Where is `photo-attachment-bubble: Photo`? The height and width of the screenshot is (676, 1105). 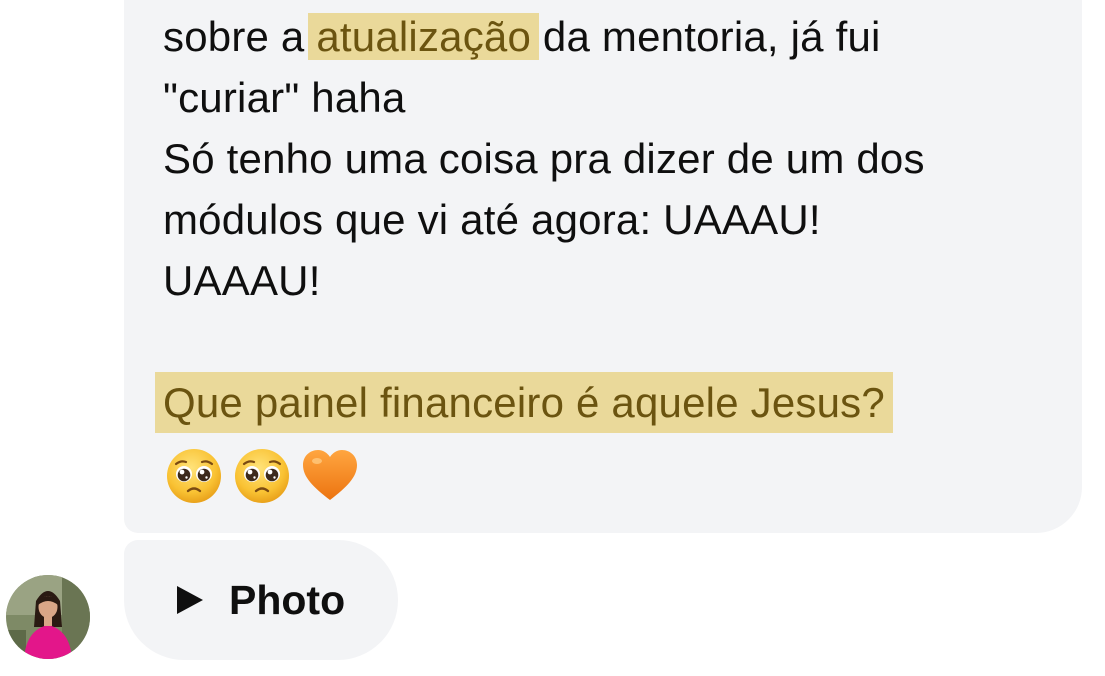
photo-attachment-bubble: Photo is located at coordinates (261, 600).